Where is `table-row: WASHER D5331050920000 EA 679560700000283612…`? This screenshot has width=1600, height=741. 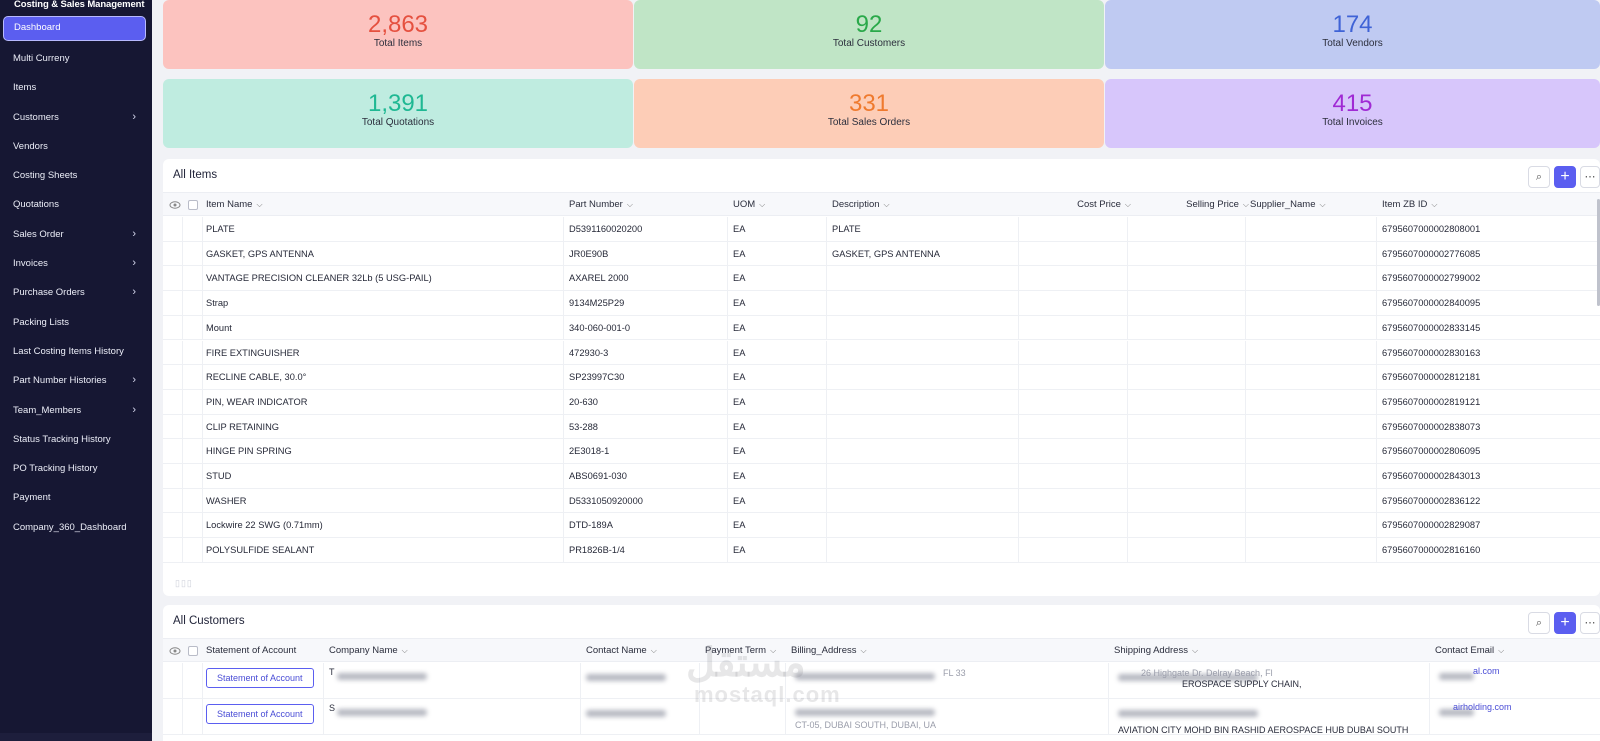
table-row: WASHER D5331050920000 EA 679560700000283612… is located at coordinates (881, 501).